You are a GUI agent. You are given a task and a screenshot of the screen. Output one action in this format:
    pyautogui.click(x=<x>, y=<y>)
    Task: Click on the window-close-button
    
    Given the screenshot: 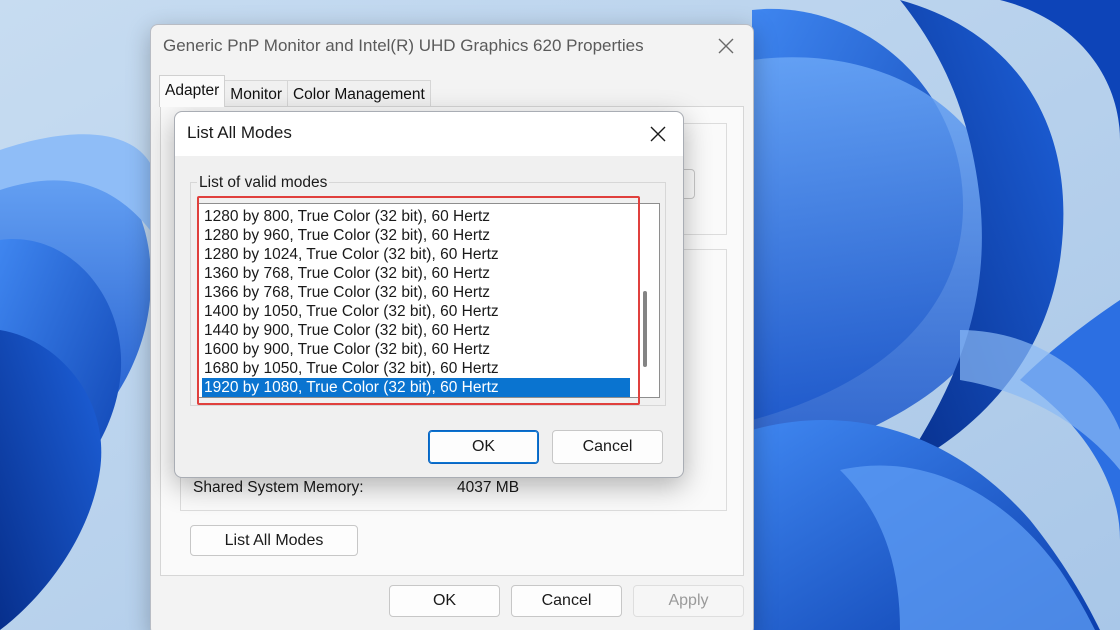 What is the action you would take?
    pyautogui.click(x=726, y=46)
    